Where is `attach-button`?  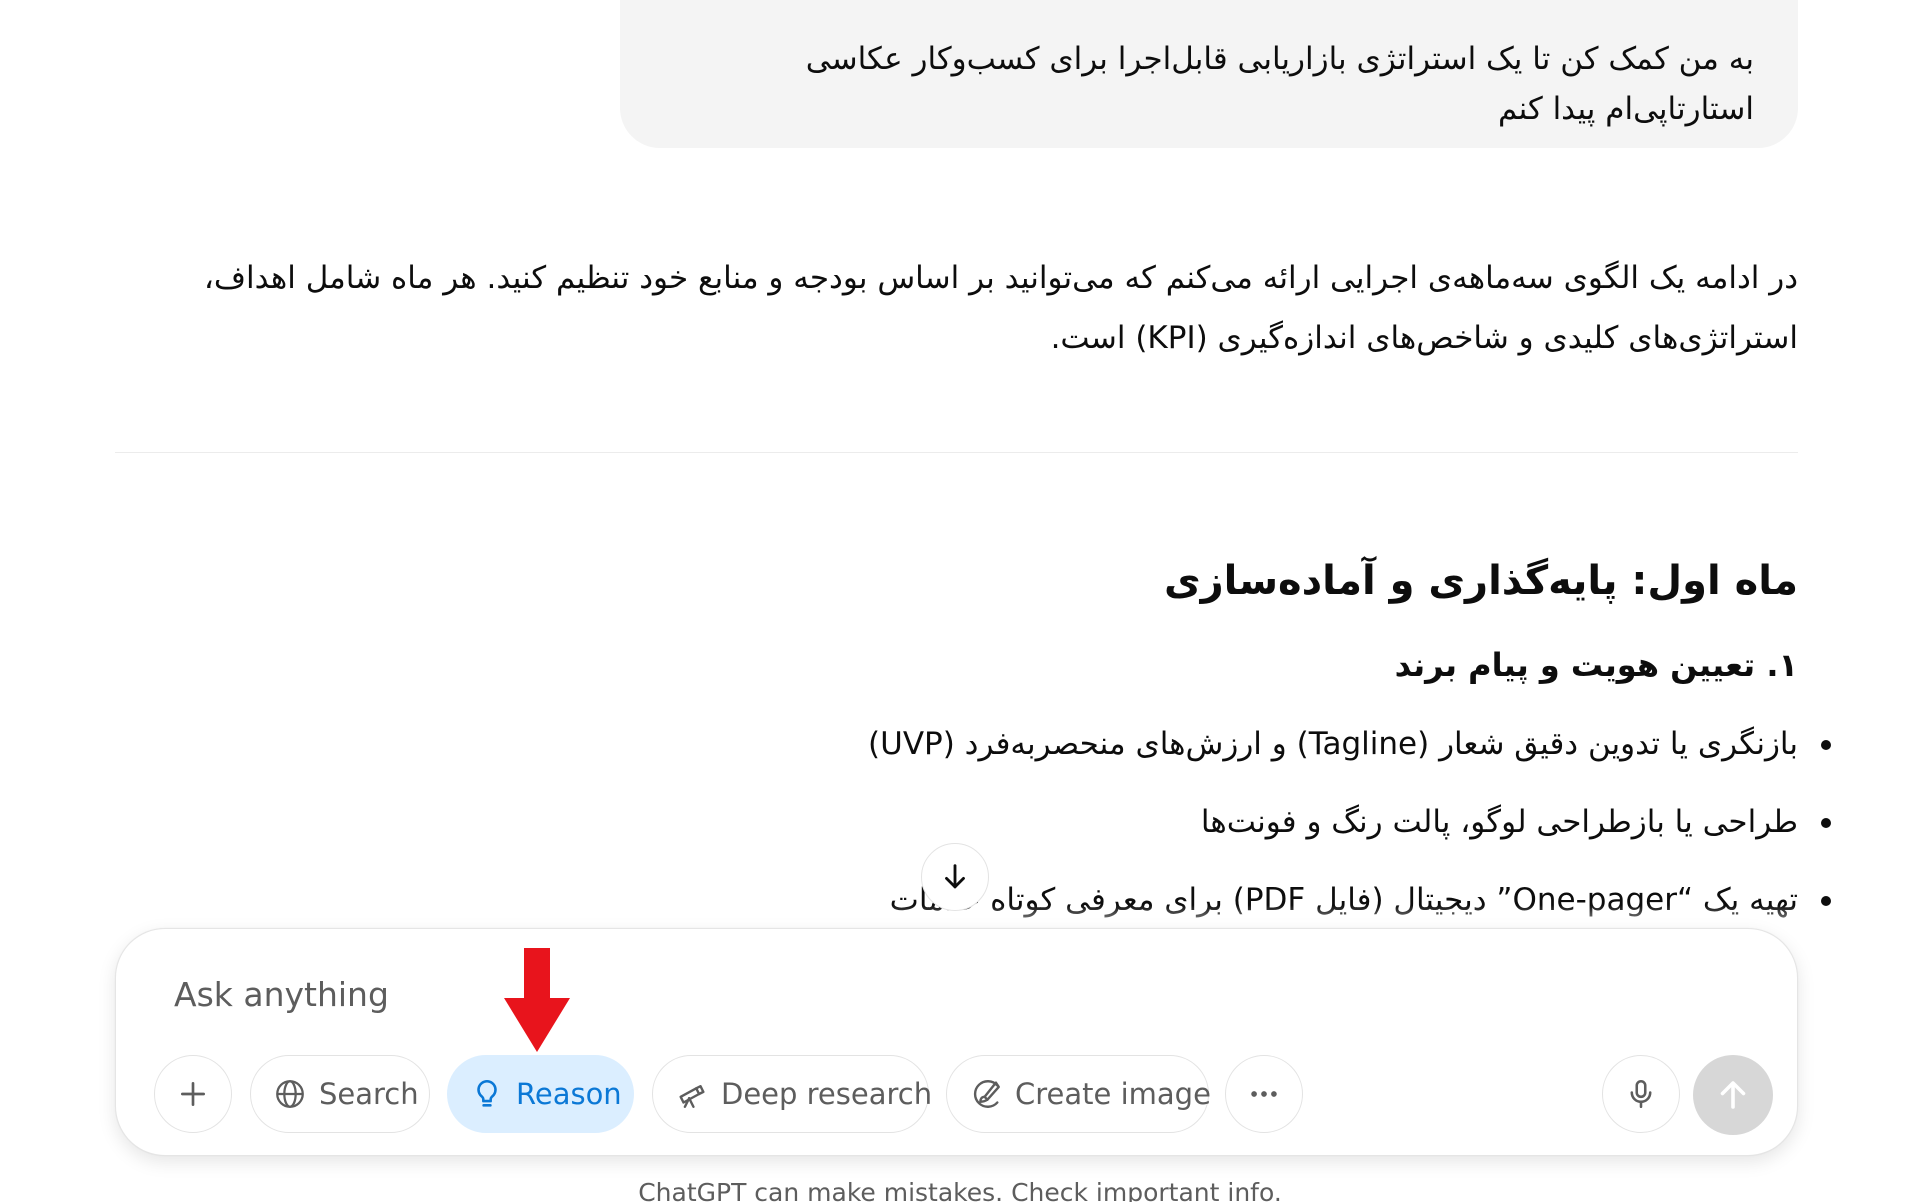 attach-button is located at coordinates (193, 1094).